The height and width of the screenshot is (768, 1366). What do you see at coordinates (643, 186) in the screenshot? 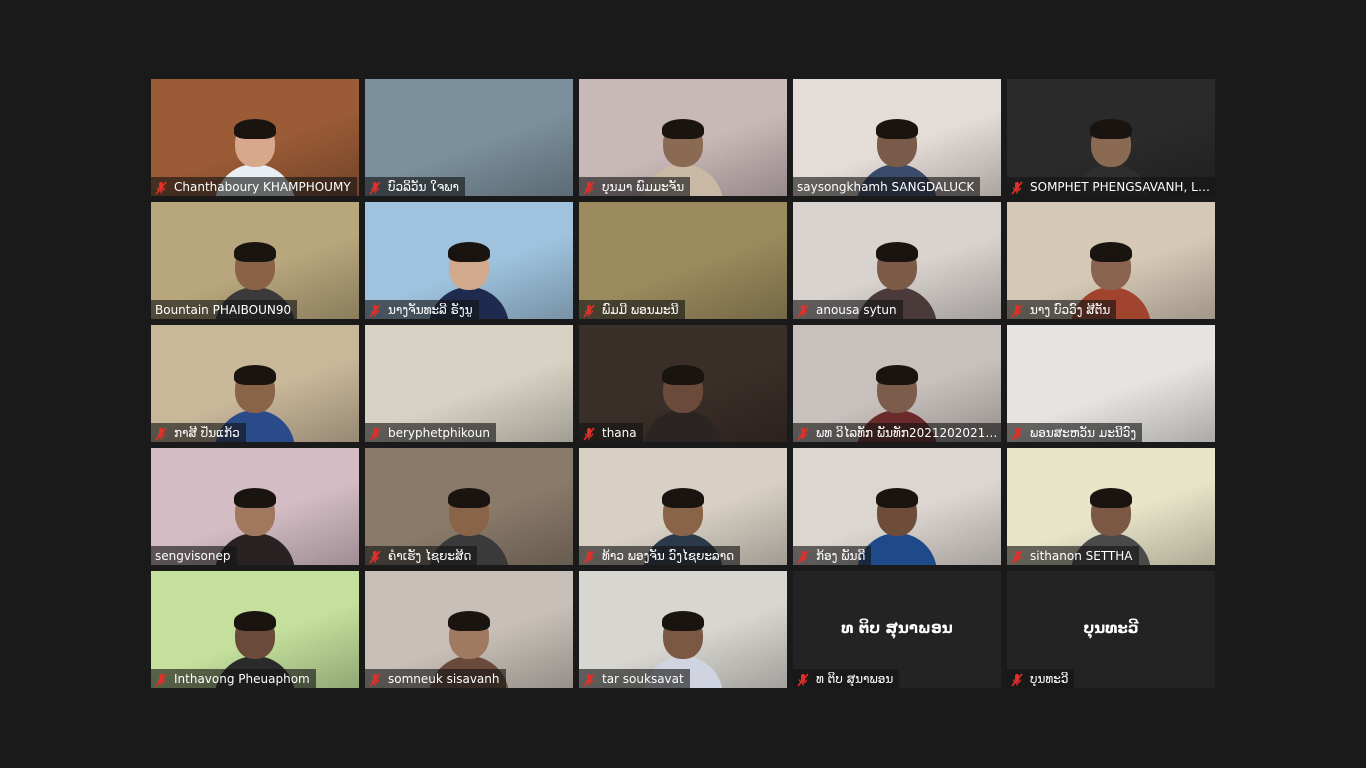
I see `participant-name: ບຸນມາ ພົມມະຈັນ` at bounding box center [643, 186].